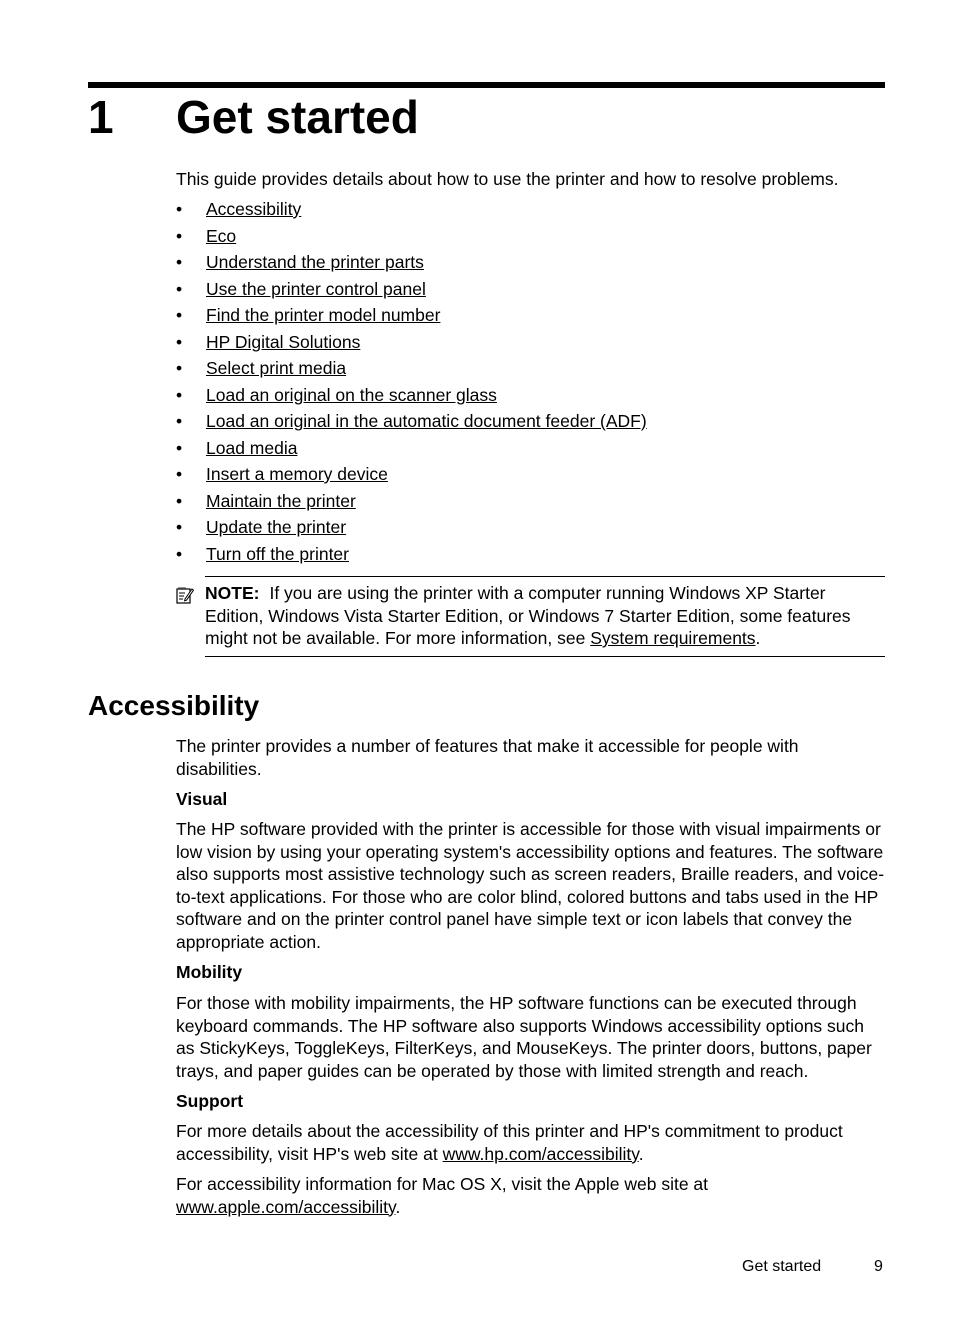 The height and width of the screenshot is (1321, 954). I want to click on support-end-apple: ., so click(398, 1206).